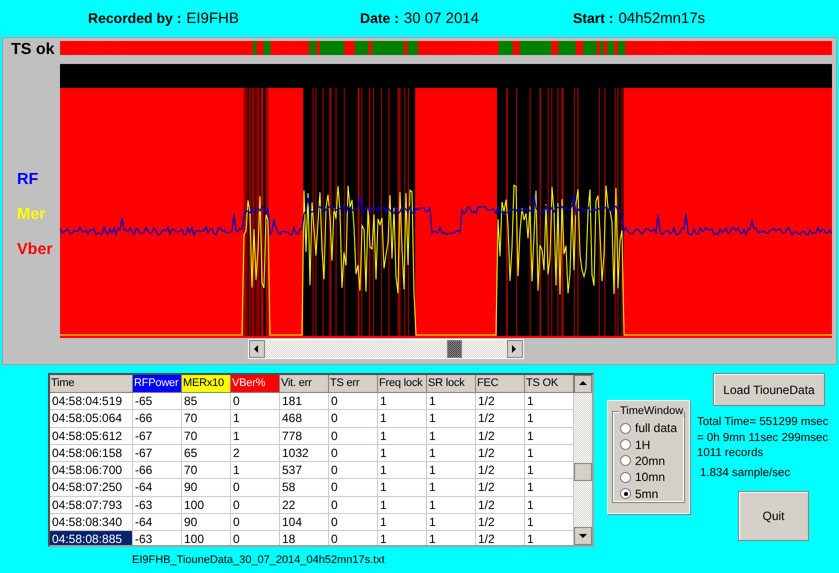 The width and height of the screenshot is (839, 573). I want to click on table-cell: 778, so click(304, 436).